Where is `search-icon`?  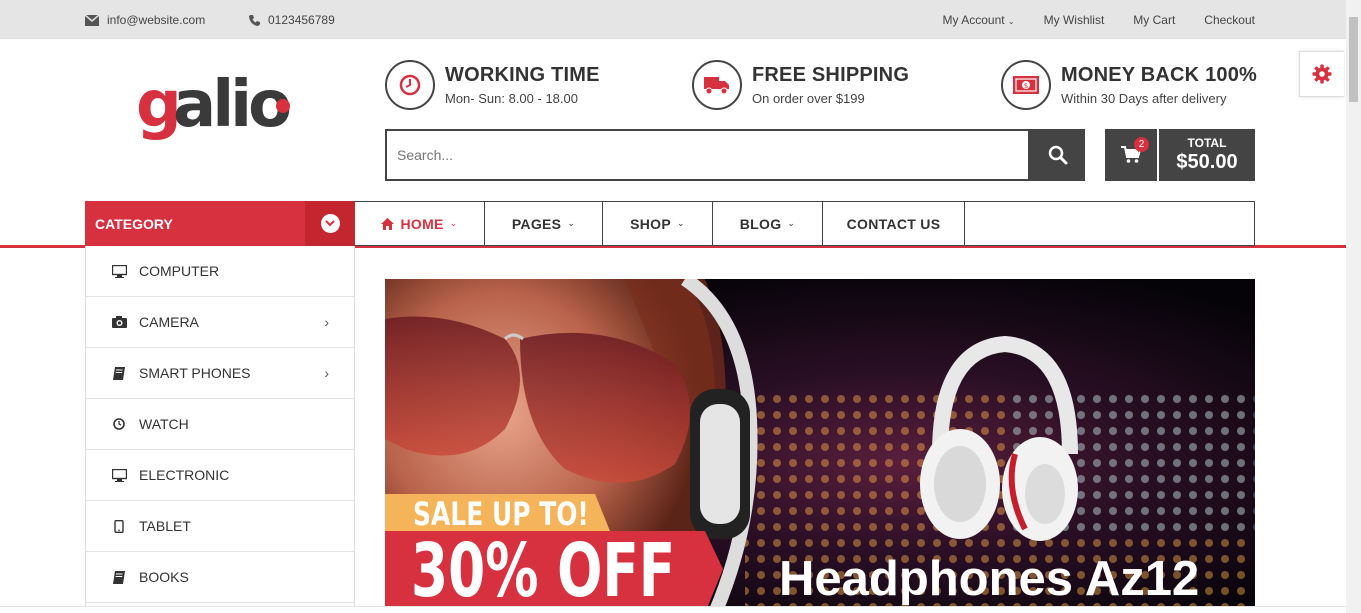 search-icon is located at coordinates (1057, 155).